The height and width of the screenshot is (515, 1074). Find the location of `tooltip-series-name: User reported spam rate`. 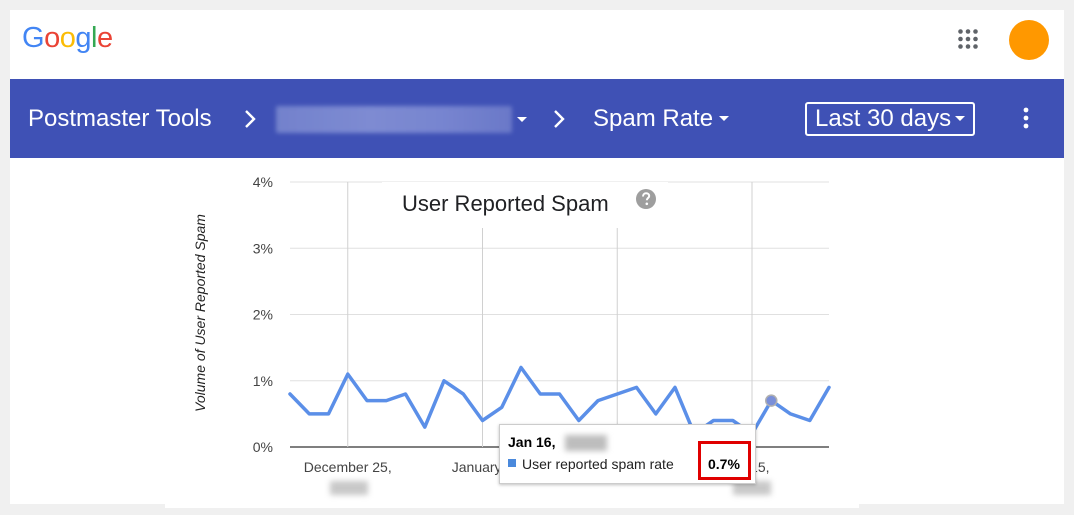

tooltip-series-name: User reported spam rate is located at coordinates (598, 464).